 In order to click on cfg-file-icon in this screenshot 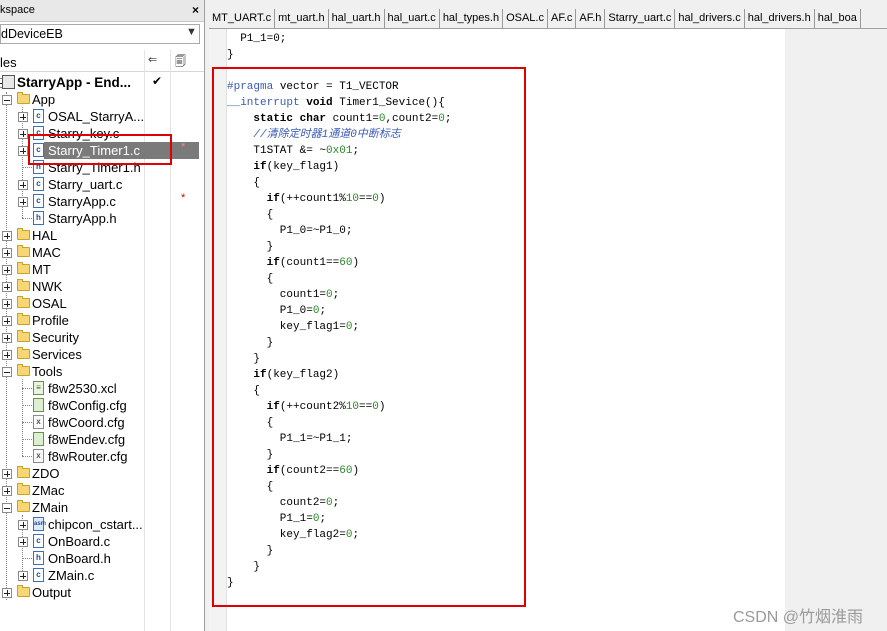, I will do `click(38, 405)`.